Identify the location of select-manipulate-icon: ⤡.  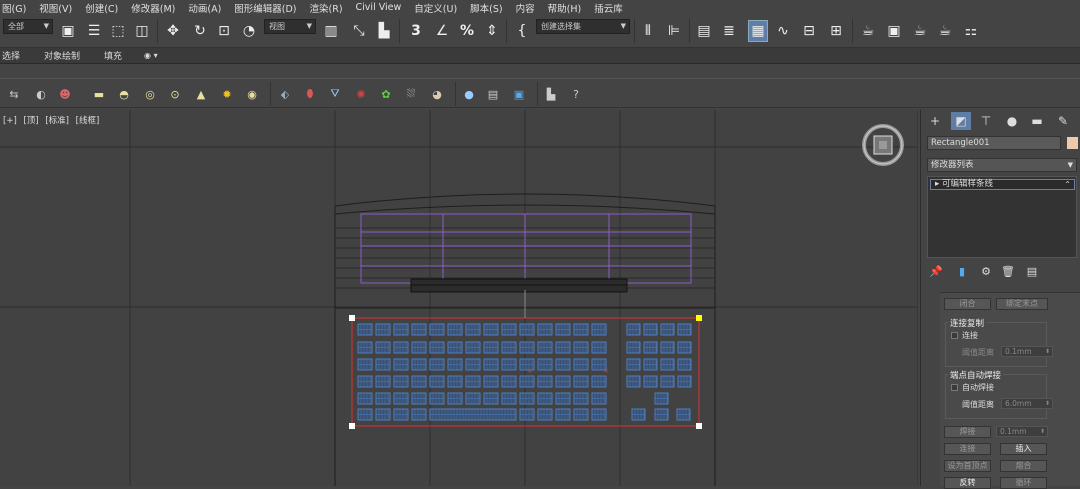
(359, 31).